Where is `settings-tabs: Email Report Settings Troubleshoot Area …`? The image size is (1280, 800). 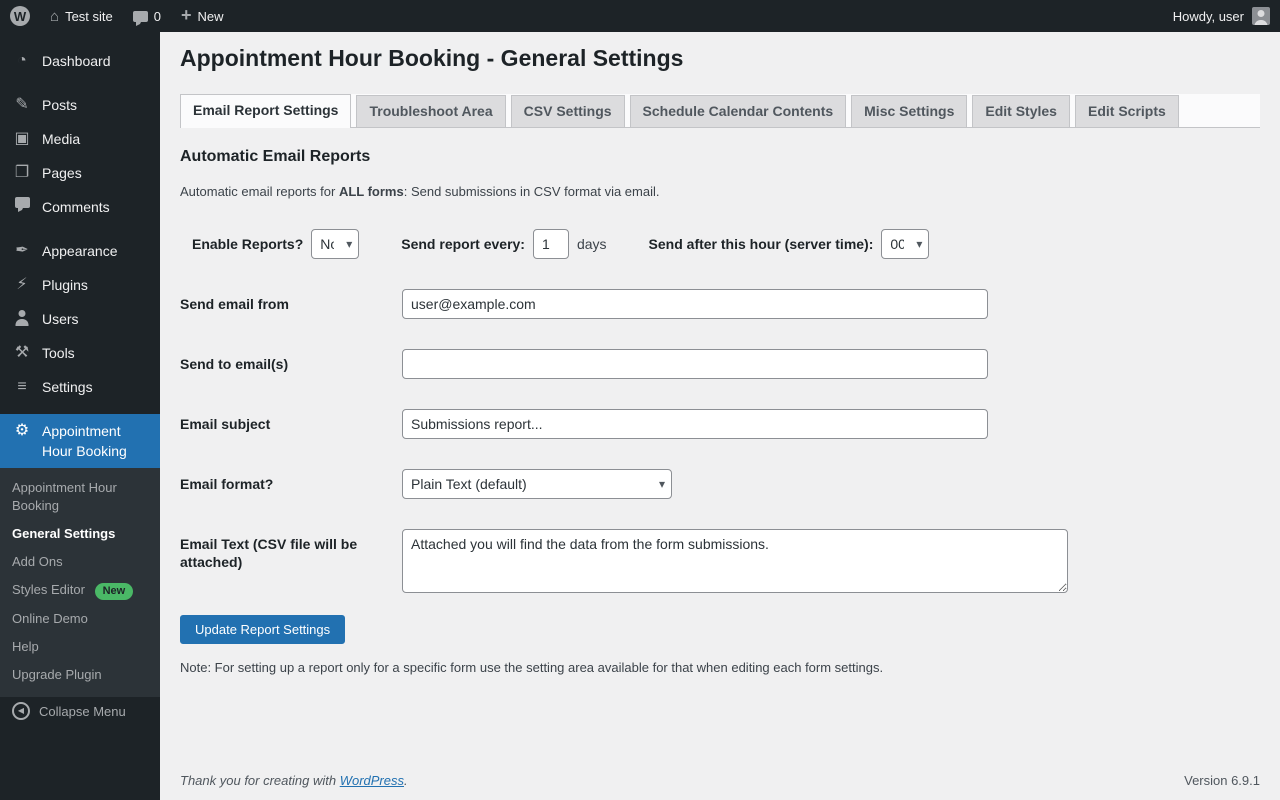
settings-tabs: Email Report Settings Troubleshoot Area … is located at coordinates (720, 111).